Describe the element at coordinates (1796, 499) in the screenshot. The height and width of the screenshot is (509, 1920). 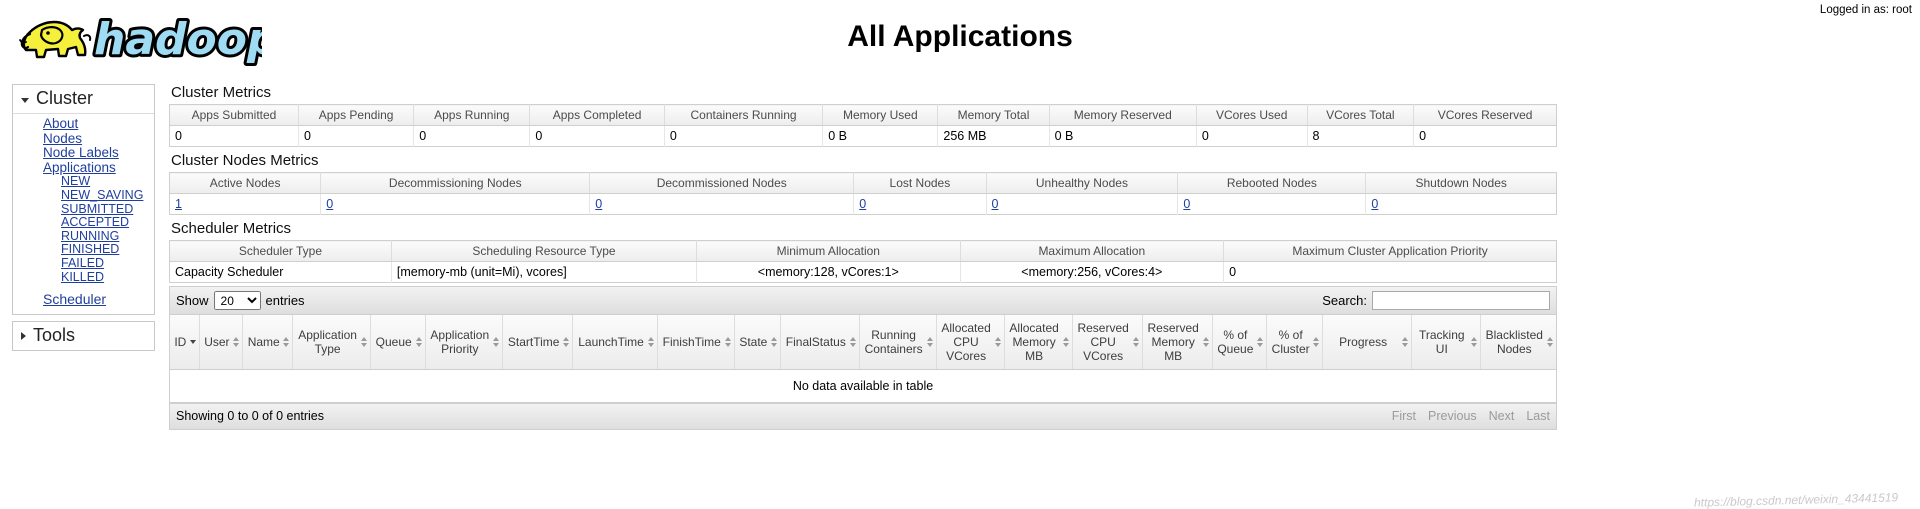
I see `watermark-text: https://blog.csdn.net/weixin_43441519` at that location.